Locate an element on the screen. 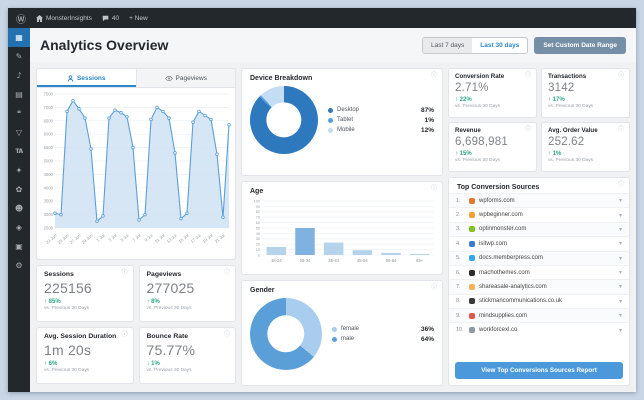 The image size is (644, 400). stat-label: Pageviews is located at coordinates (164, 274).